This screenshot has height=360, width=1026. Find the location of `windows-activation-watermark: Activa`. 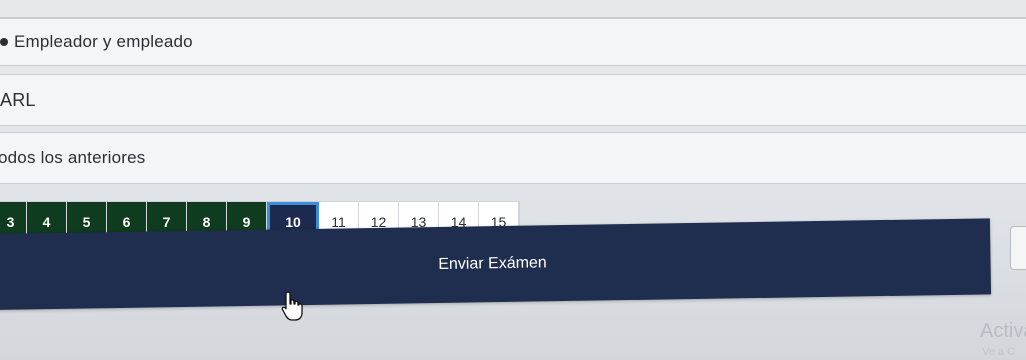

windows-activation-watermark: Activa is located at coordinates (1003, 331).